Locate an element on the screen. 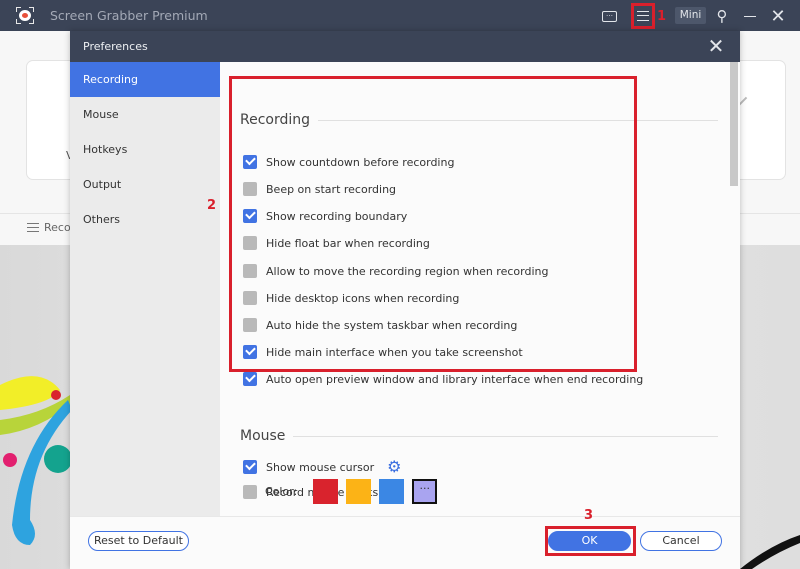 This screenshot has width=800, height=569. more-colors-button: ··· is located at coordinates (425, 491).